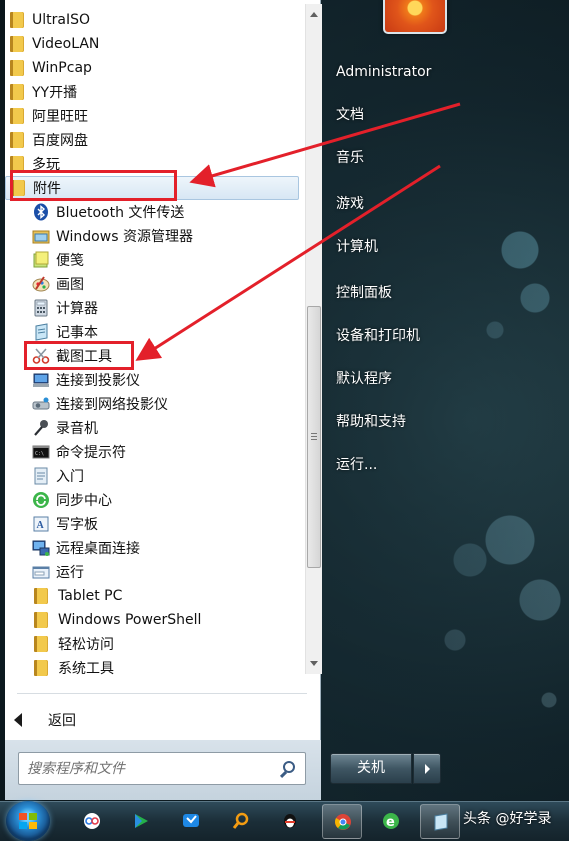  I want to click on scroll-thumb, so click(314, 437).